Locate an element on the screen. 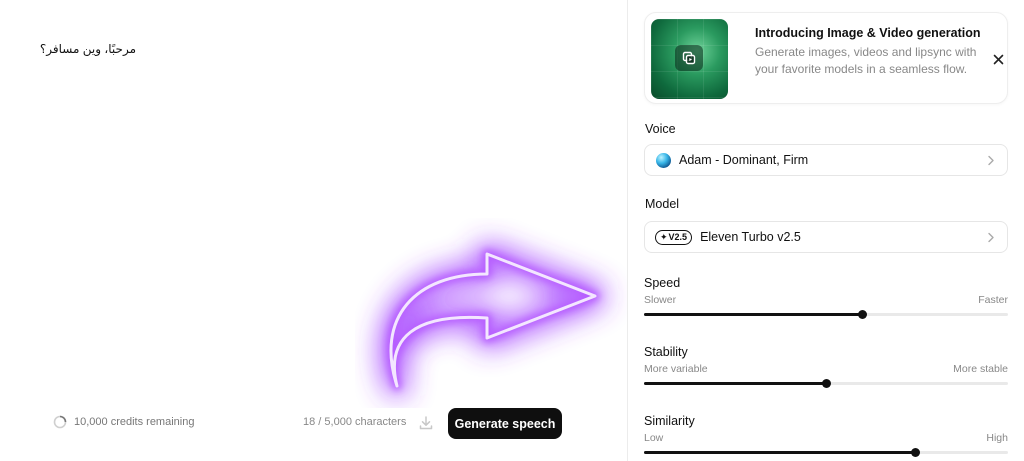 The width and height of the screenshot is (1024, 461). voice-selected: Adam - Dominant, Firm is located at coordinates (744, 160).